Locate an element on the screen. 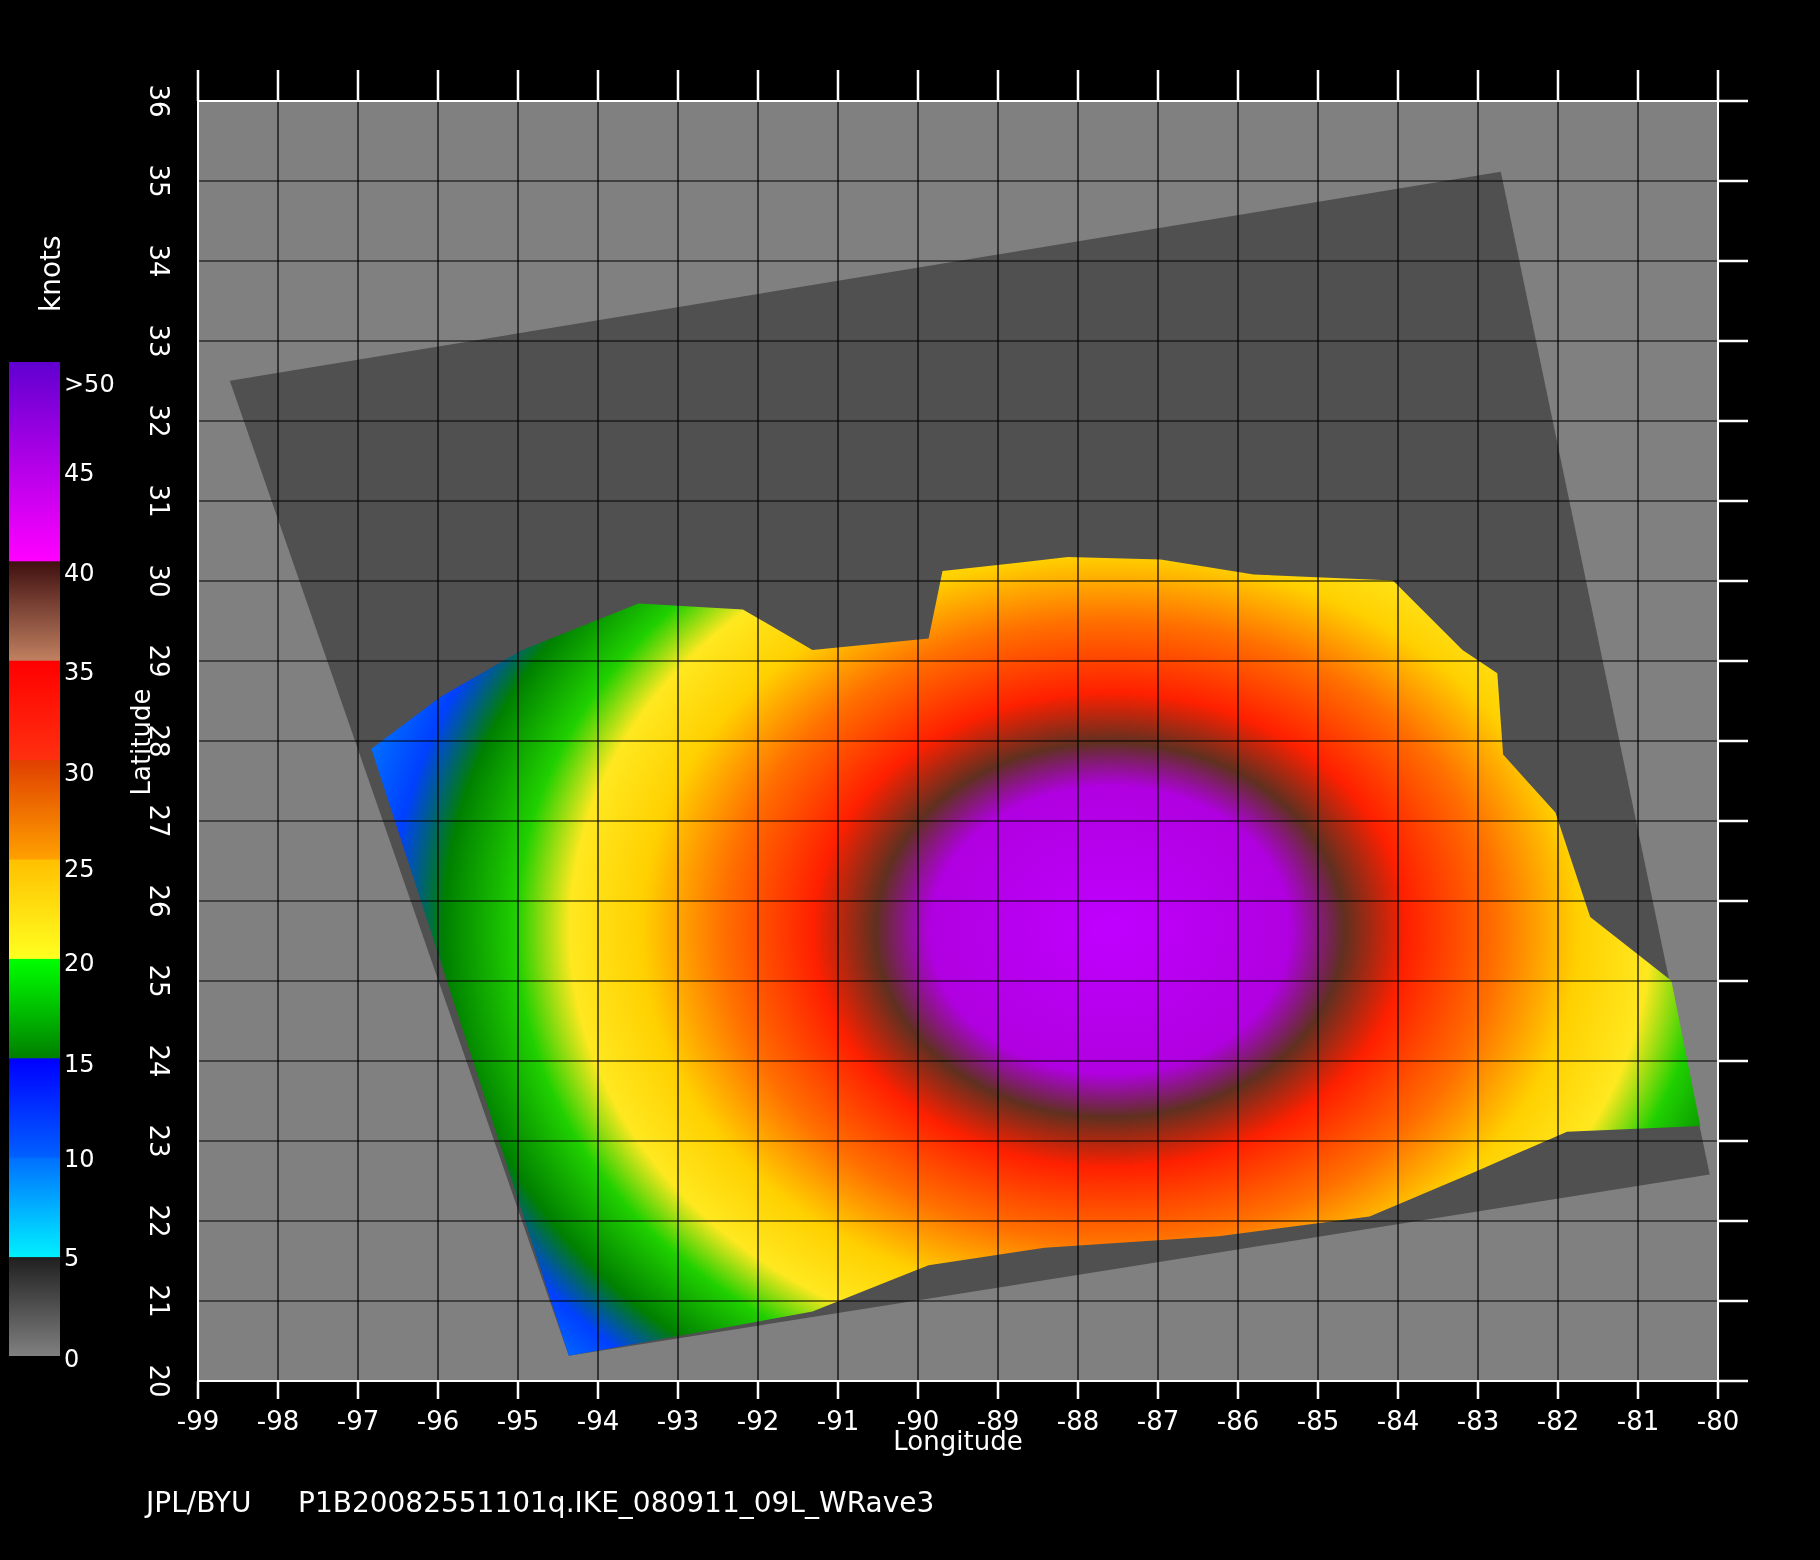 This screenshot has height=1560, width=1820. latitude-tick-label: 26 is located at coordinates (159, 901).